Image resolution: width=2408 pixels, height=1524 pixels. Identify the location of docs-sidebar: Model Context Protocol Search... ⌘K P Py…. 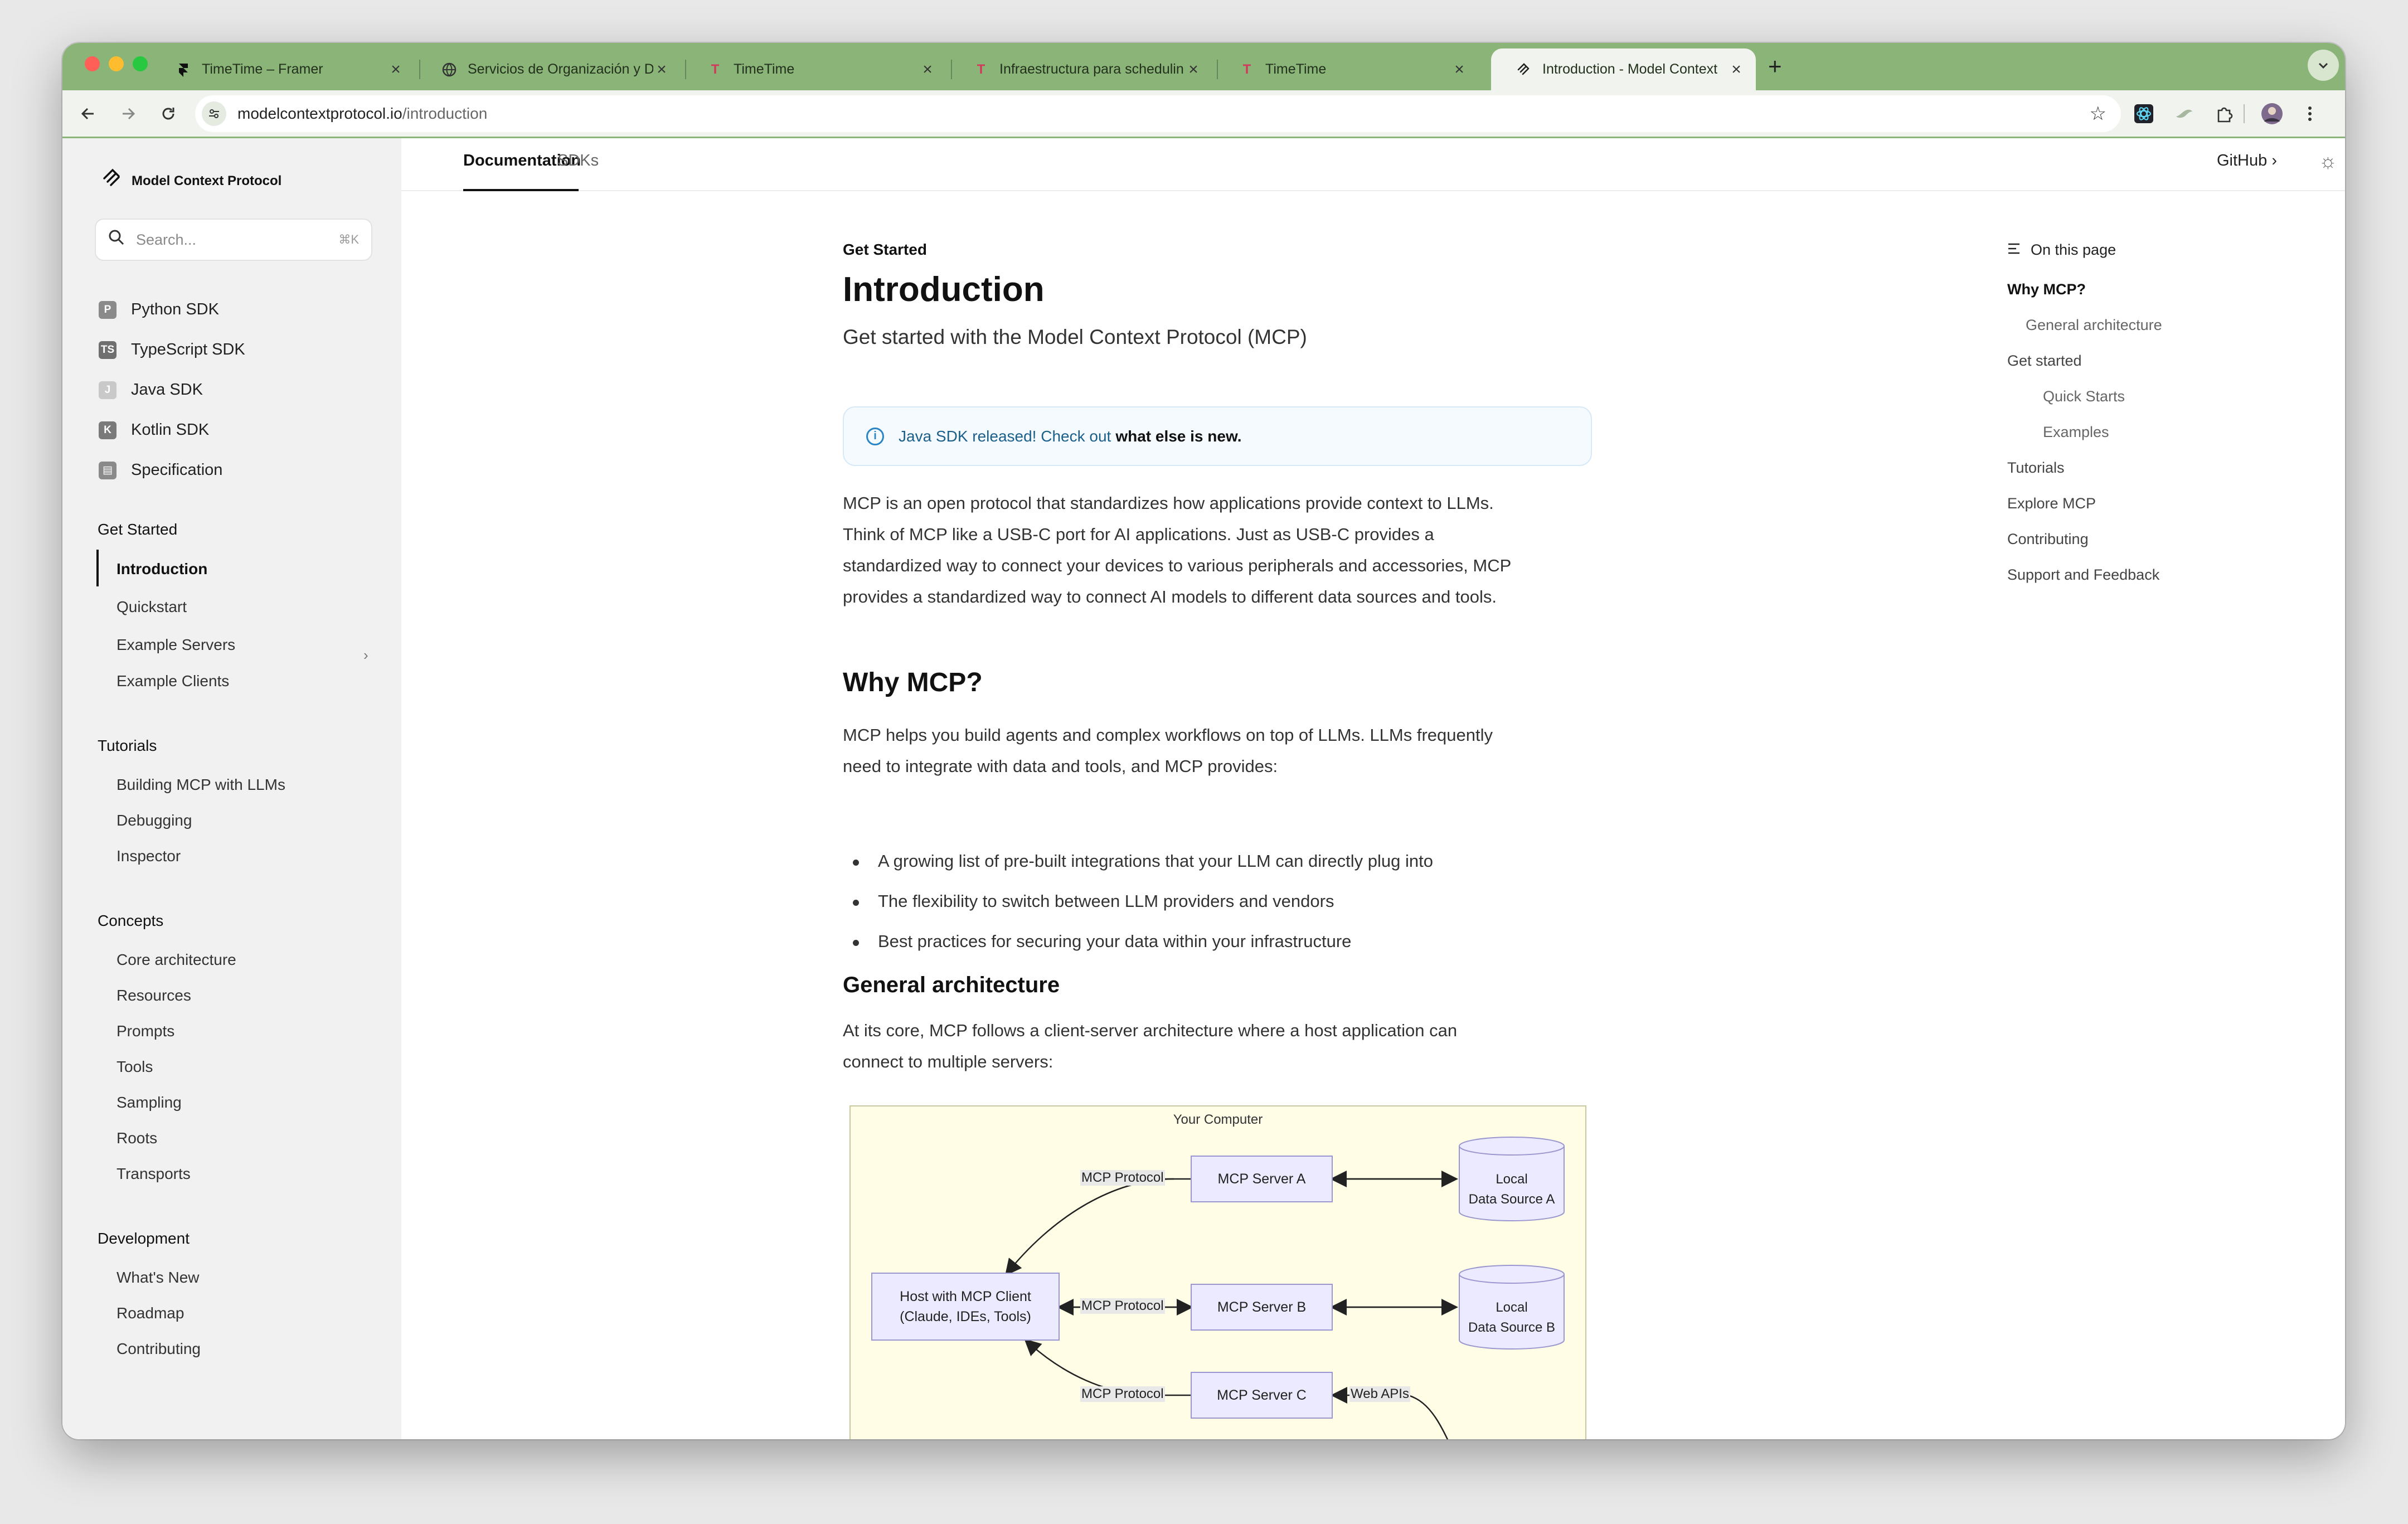
(232, 789).